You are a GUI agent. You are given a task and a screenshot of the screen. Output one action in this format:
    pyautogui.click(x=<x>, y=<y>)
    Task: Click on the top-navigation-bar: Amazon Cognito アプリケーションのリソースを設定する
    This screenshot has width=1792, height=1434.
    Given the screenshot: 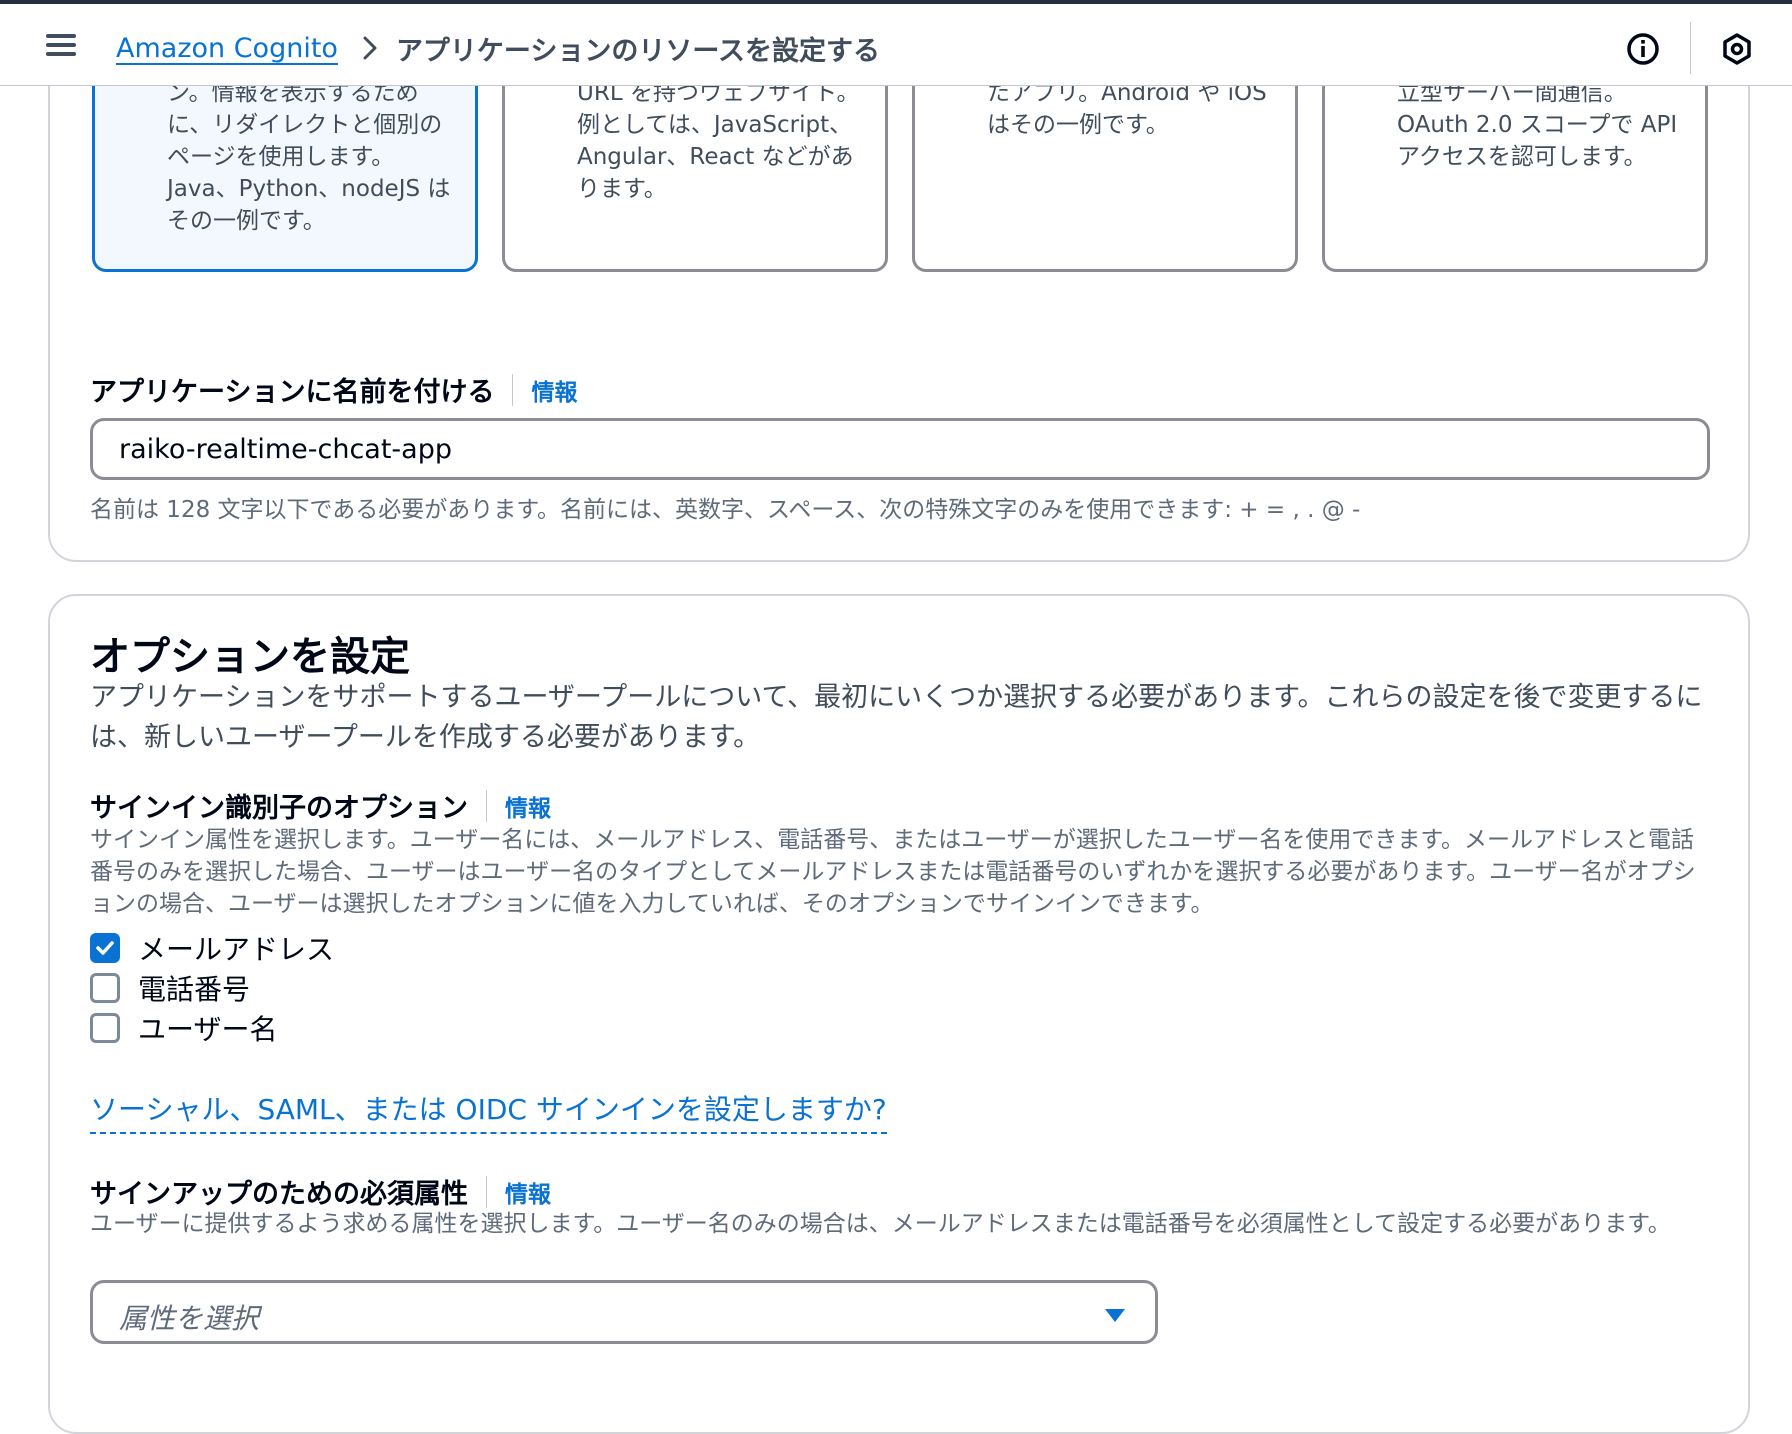 What is the action you would take?
    pyautogui.click(x=896, y=43)
    